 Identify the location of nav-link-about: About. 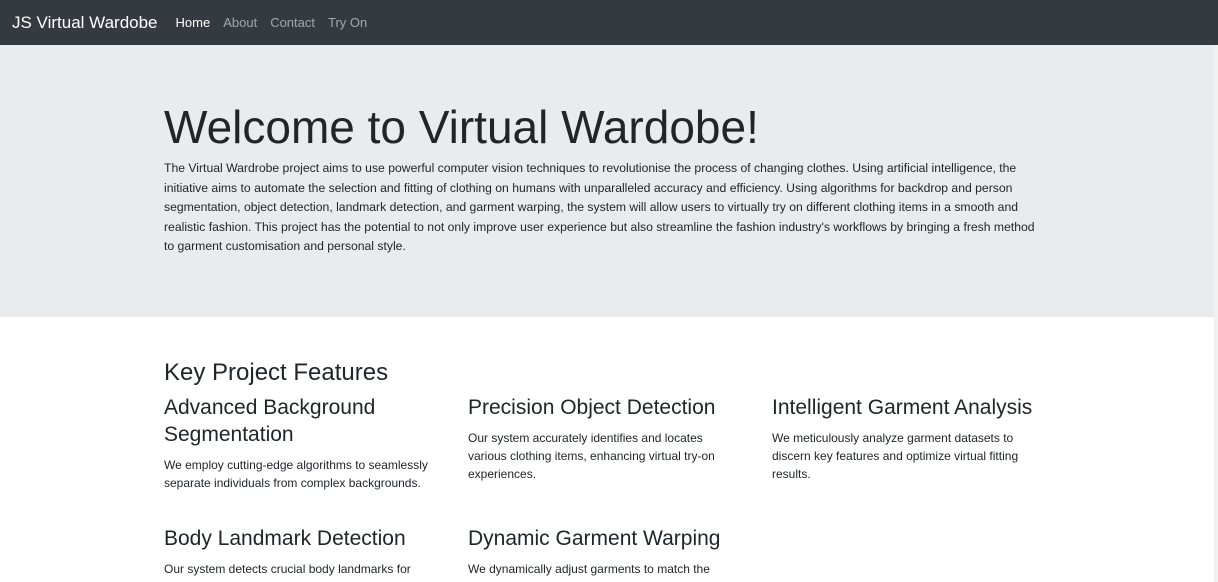
(240, 22).